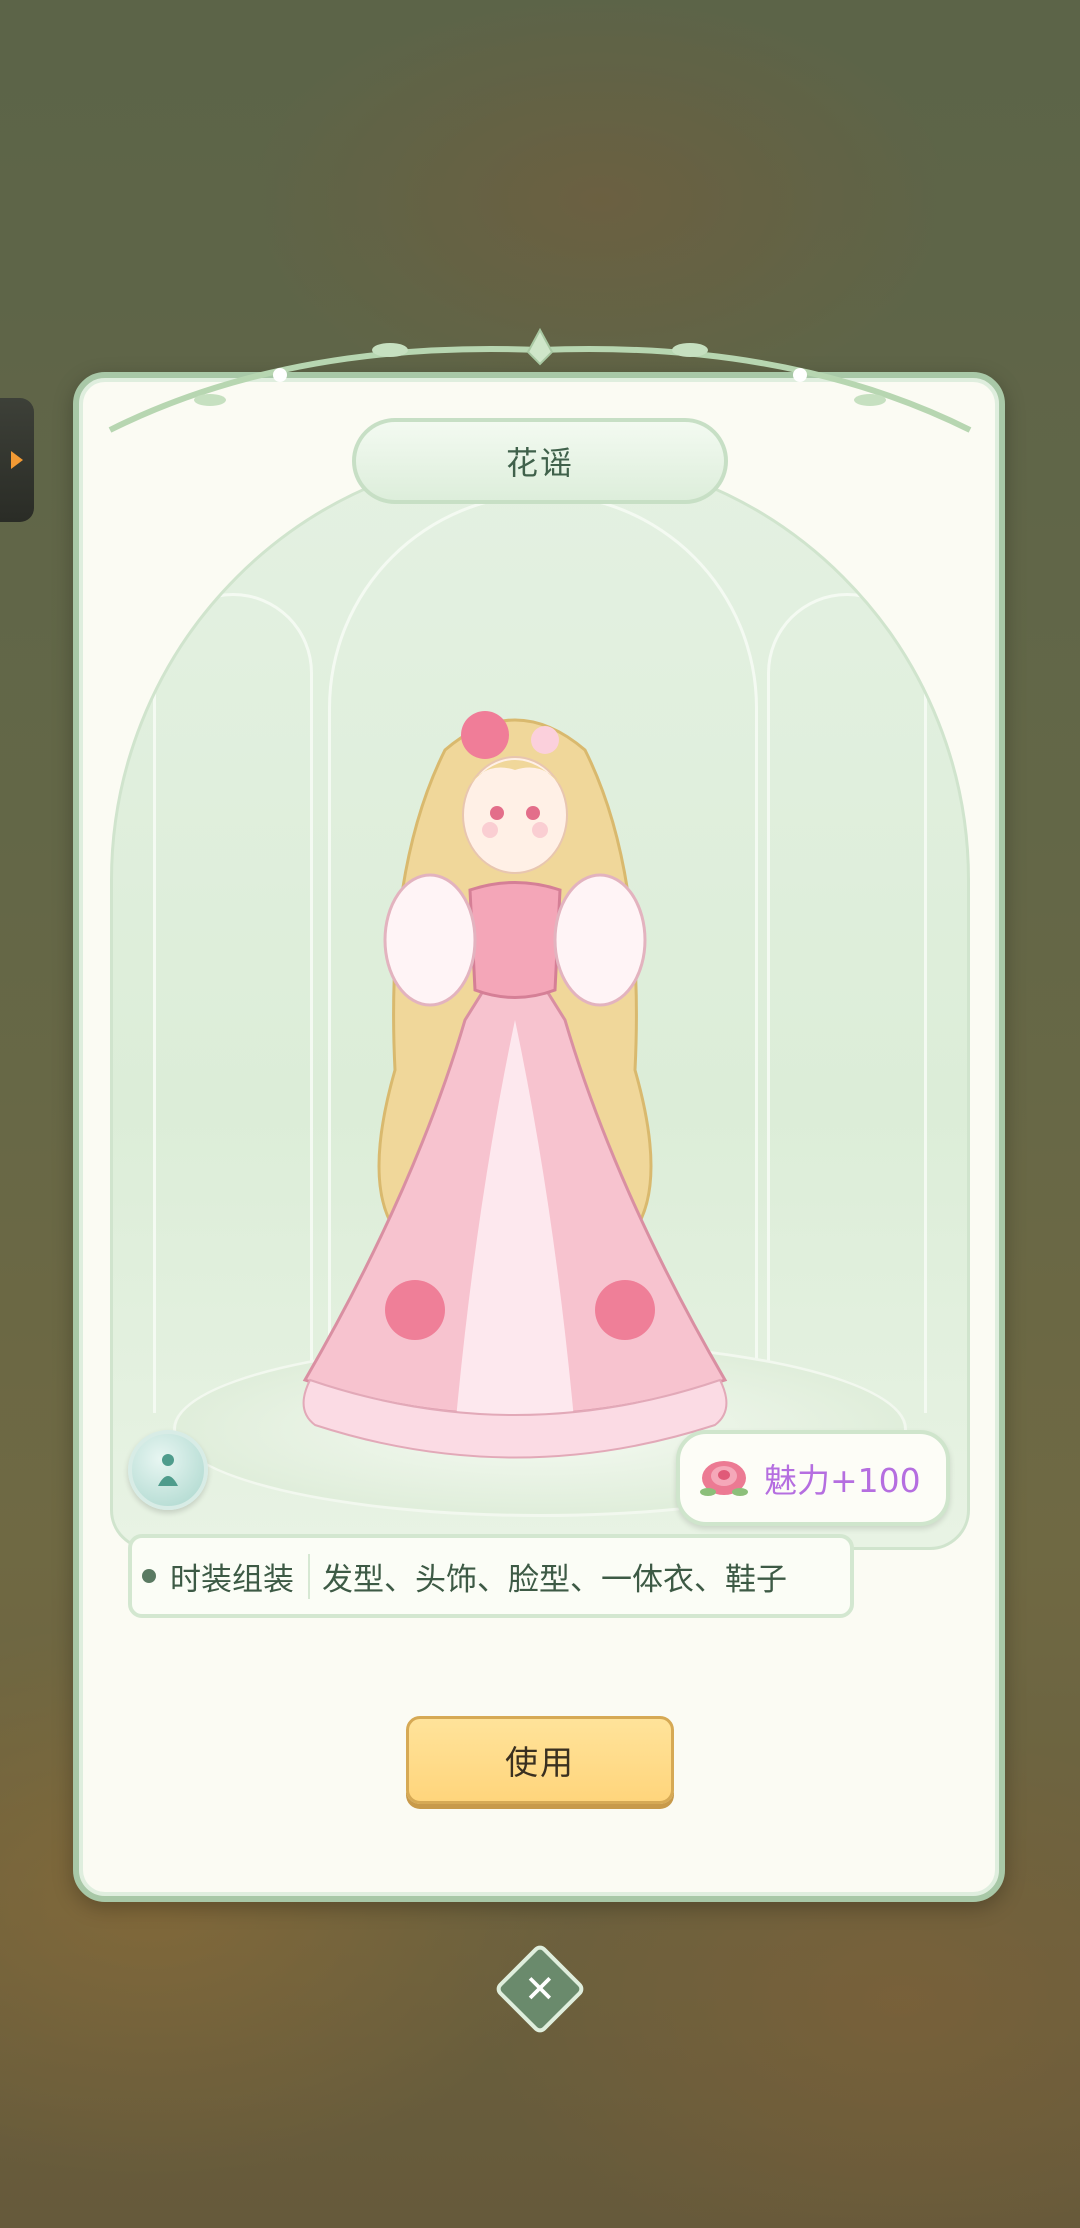 This screenshot has width=1080, height=2228. I want to click on assembly-info-bar: 时装组装 发型、头饰、脸型、一体衣、鞋子, so click(491, 1576).